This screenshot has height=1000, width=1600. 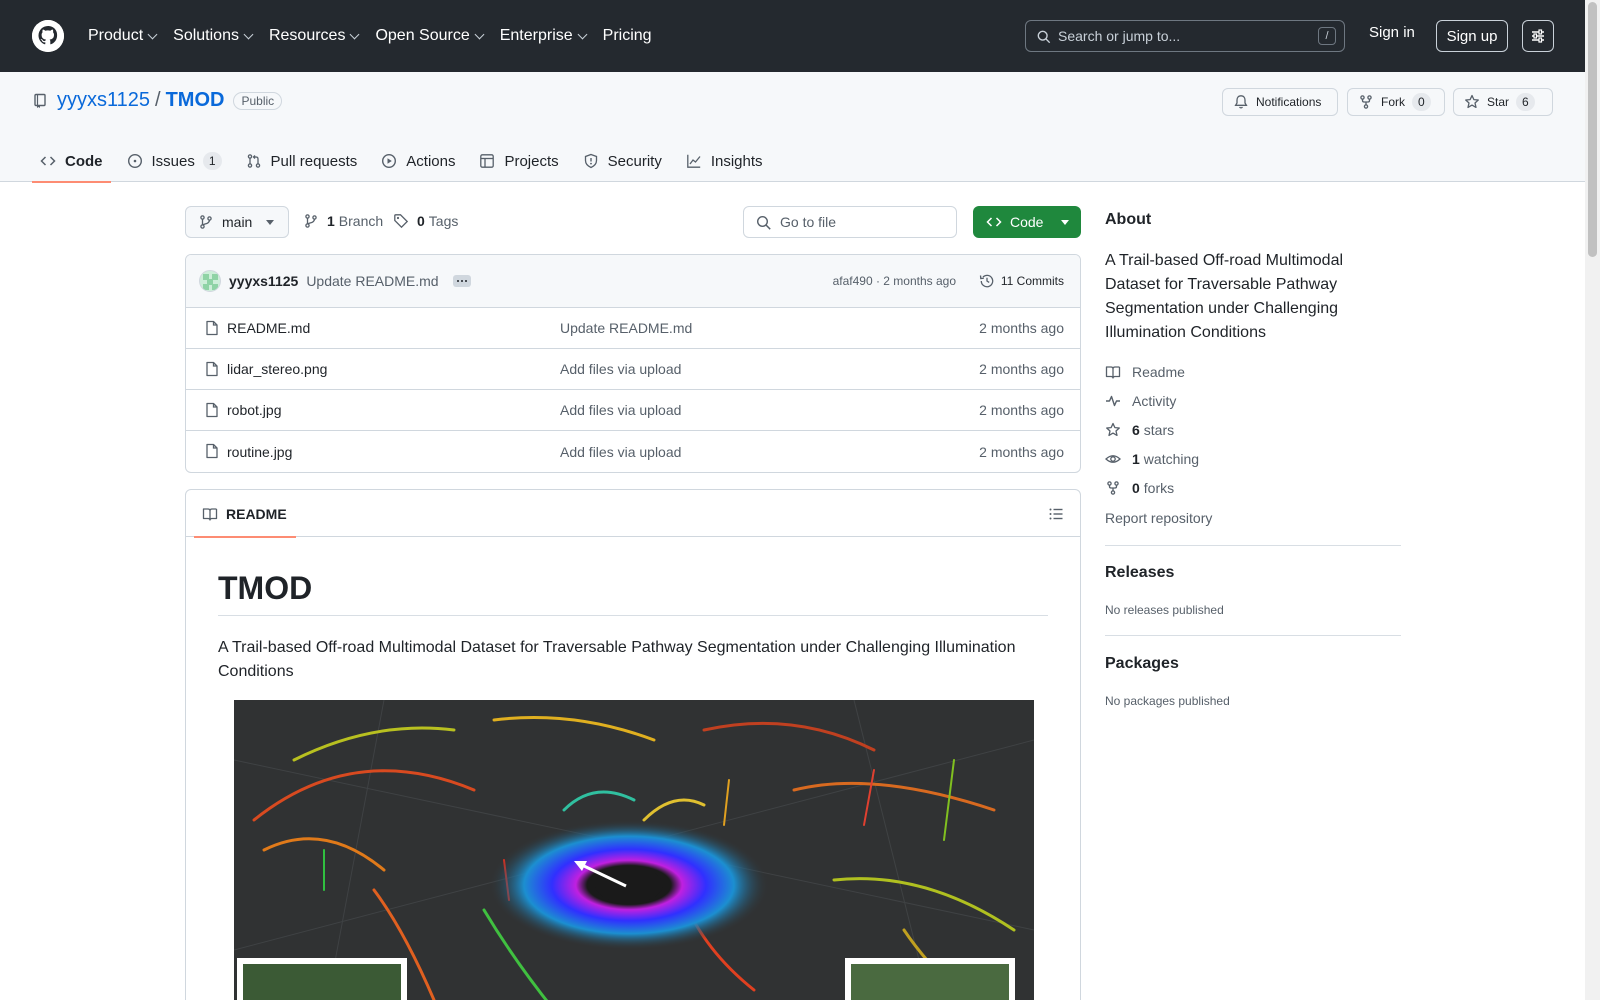 I want to click on issues-count: 1, so click(x=212, y=161).